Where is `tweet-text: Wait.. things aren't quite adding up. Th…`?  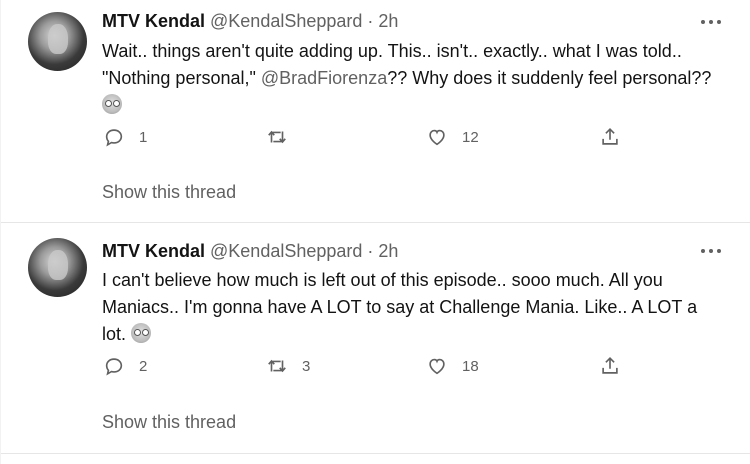 tweet-text: Wait.. things aren't quite adding up. Th… is located at coordinates (407, 78).